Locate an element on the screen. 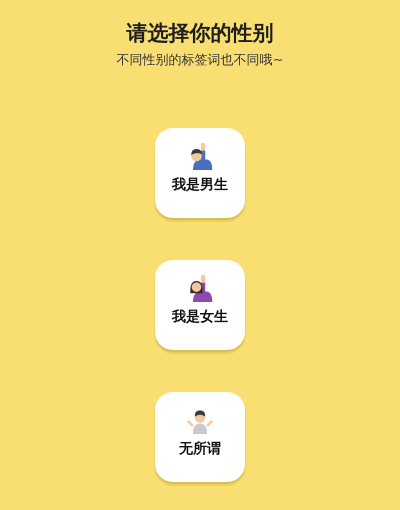  page-title: 请选择你的性别 is located at coordinates (200, 33).